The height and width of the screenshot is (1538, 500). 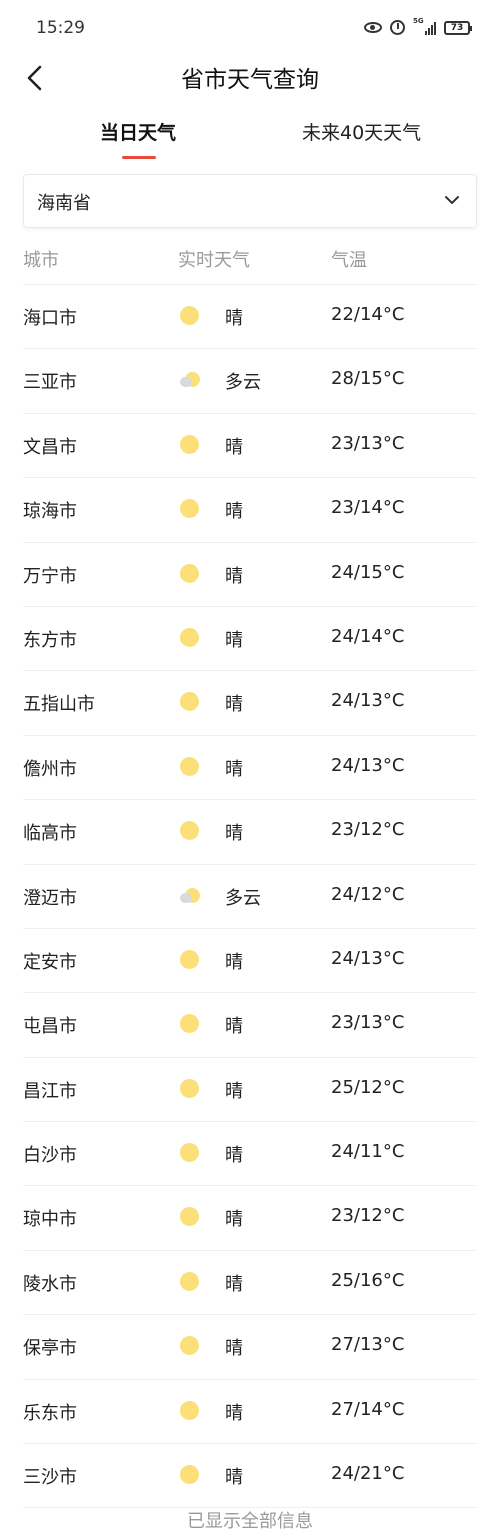 I want to click on eye-icon, so click(x=373, y=27).